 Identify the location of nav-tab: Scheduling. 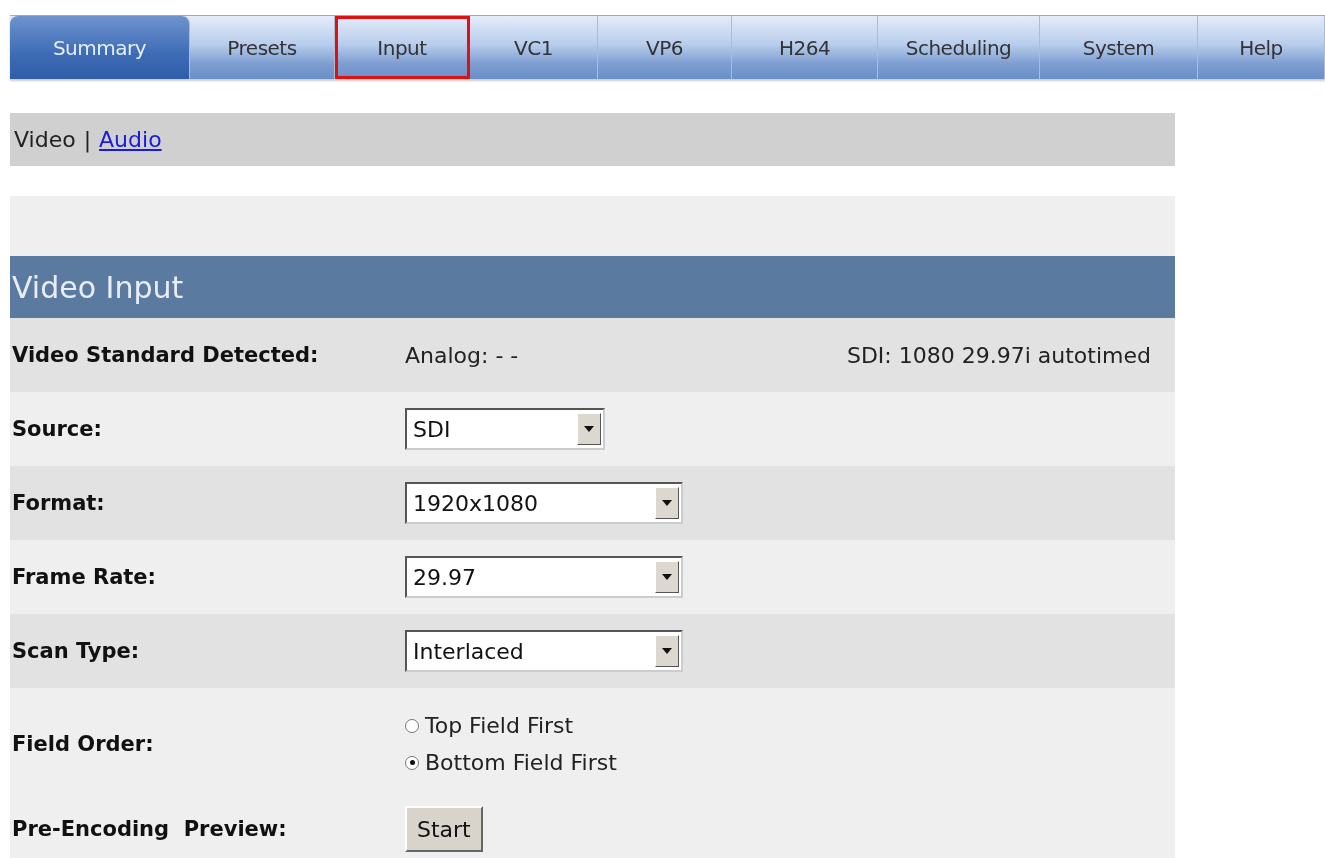
(959, 47).